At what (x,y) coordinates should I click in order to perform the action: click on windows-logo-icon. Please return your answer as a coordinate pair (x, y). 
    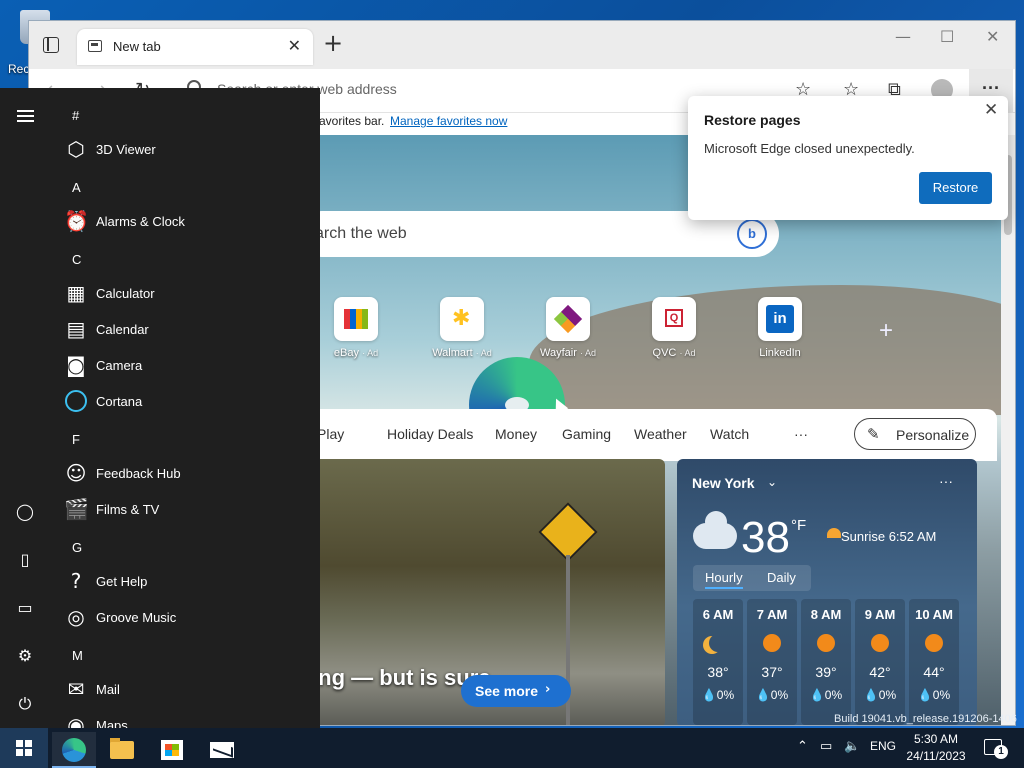
    Looking at the image, I should click on (24, 748).